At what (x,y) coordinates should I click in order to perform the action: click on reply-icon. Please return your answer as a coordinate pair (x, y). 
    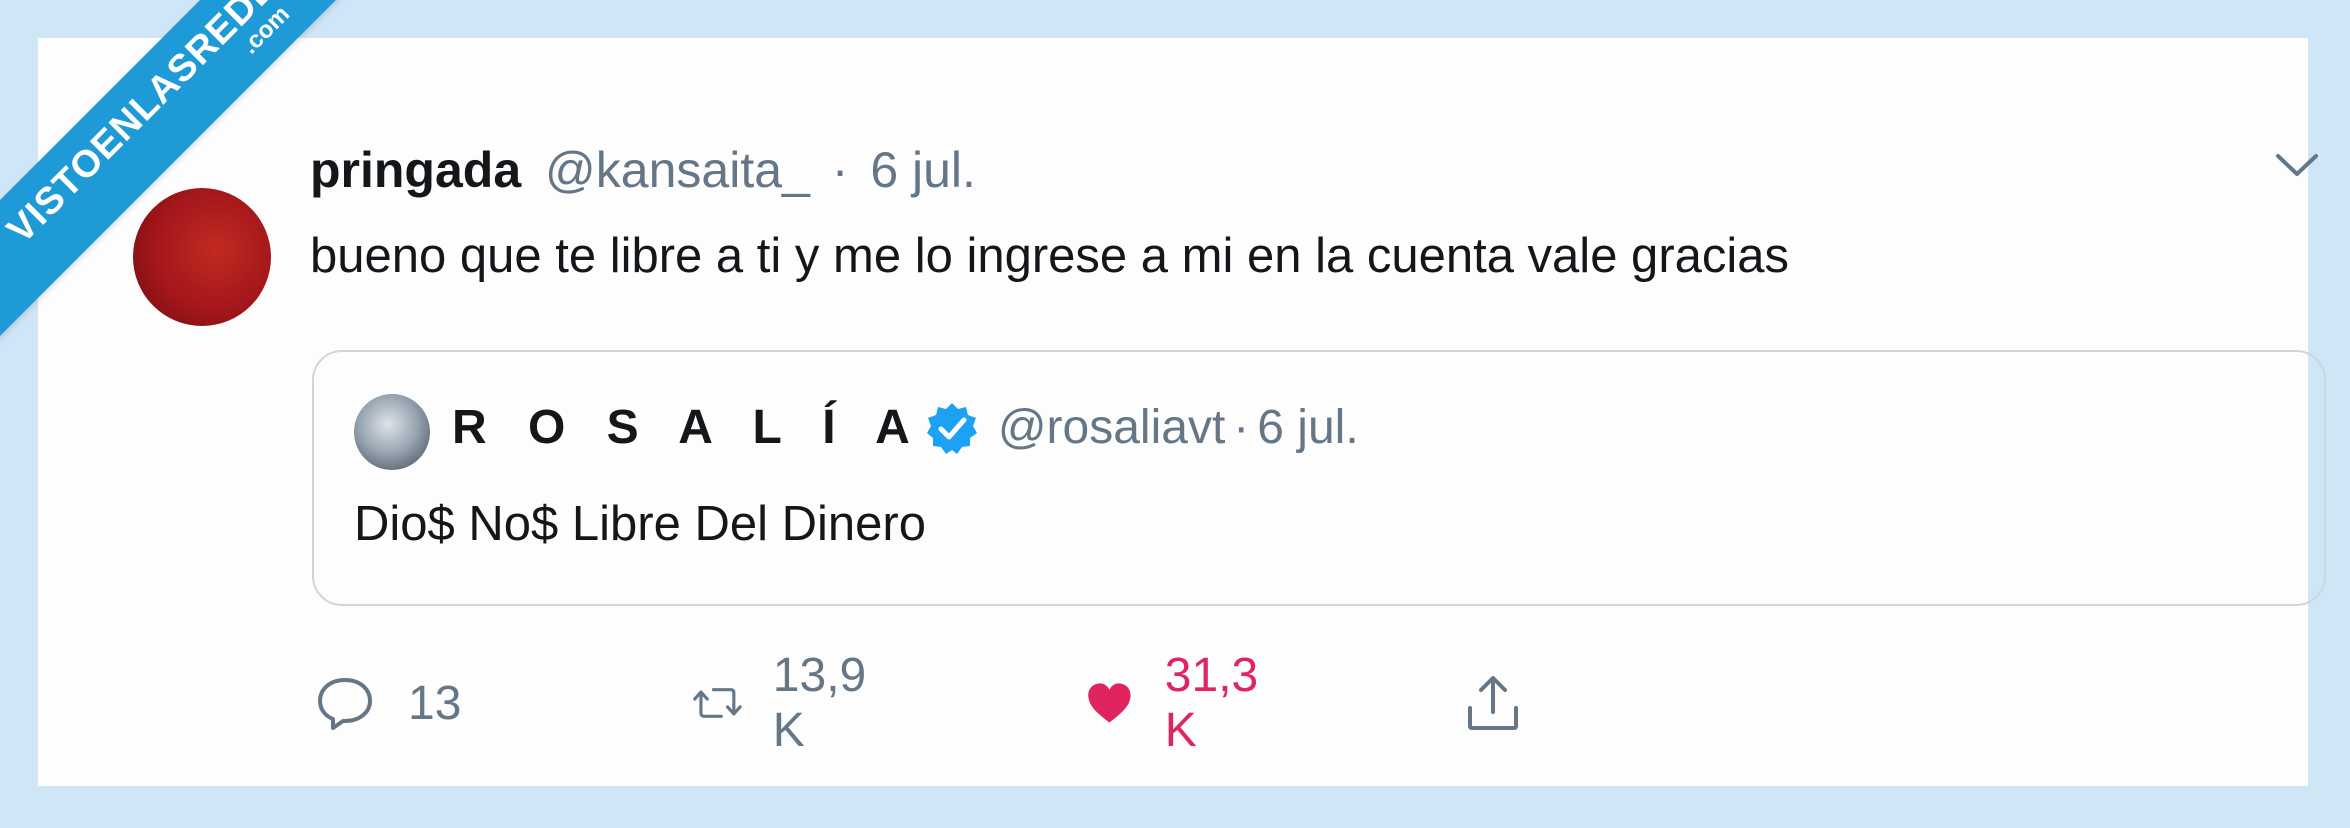
    Looking at the image, I should click on (345, 704).